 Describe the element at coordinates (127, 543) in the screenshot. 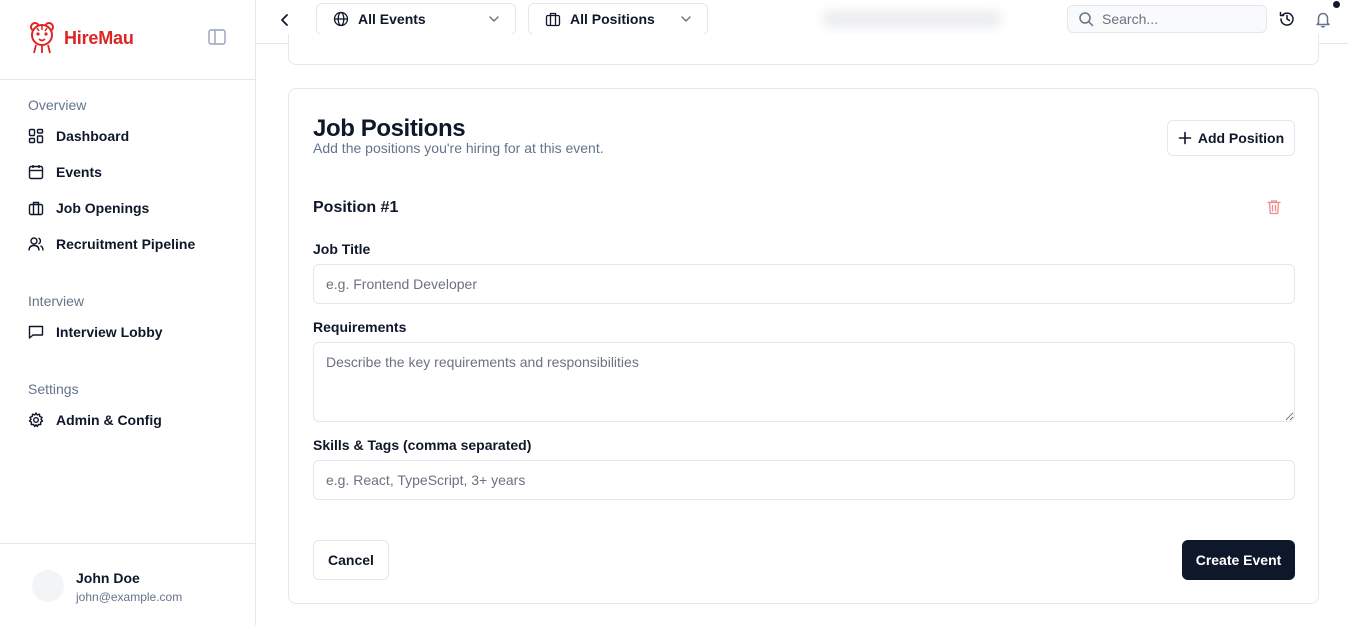

I see `sidebar-footer-divider` at that location.